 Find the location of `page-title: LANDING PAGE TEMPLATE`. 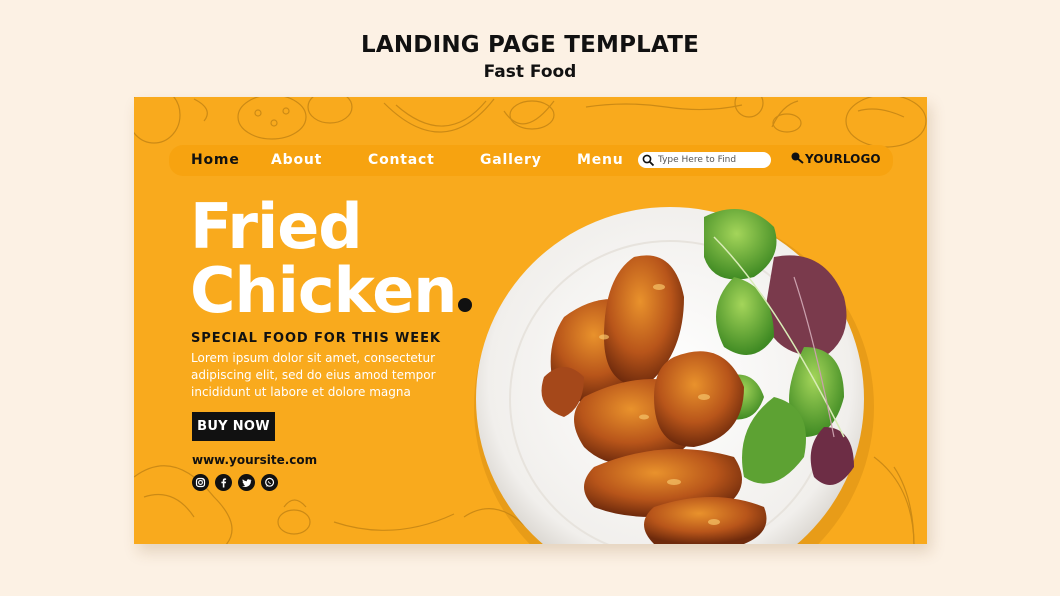

page-title: LANDING PAGE TEMPLATE is located at coordinates (530, 45).